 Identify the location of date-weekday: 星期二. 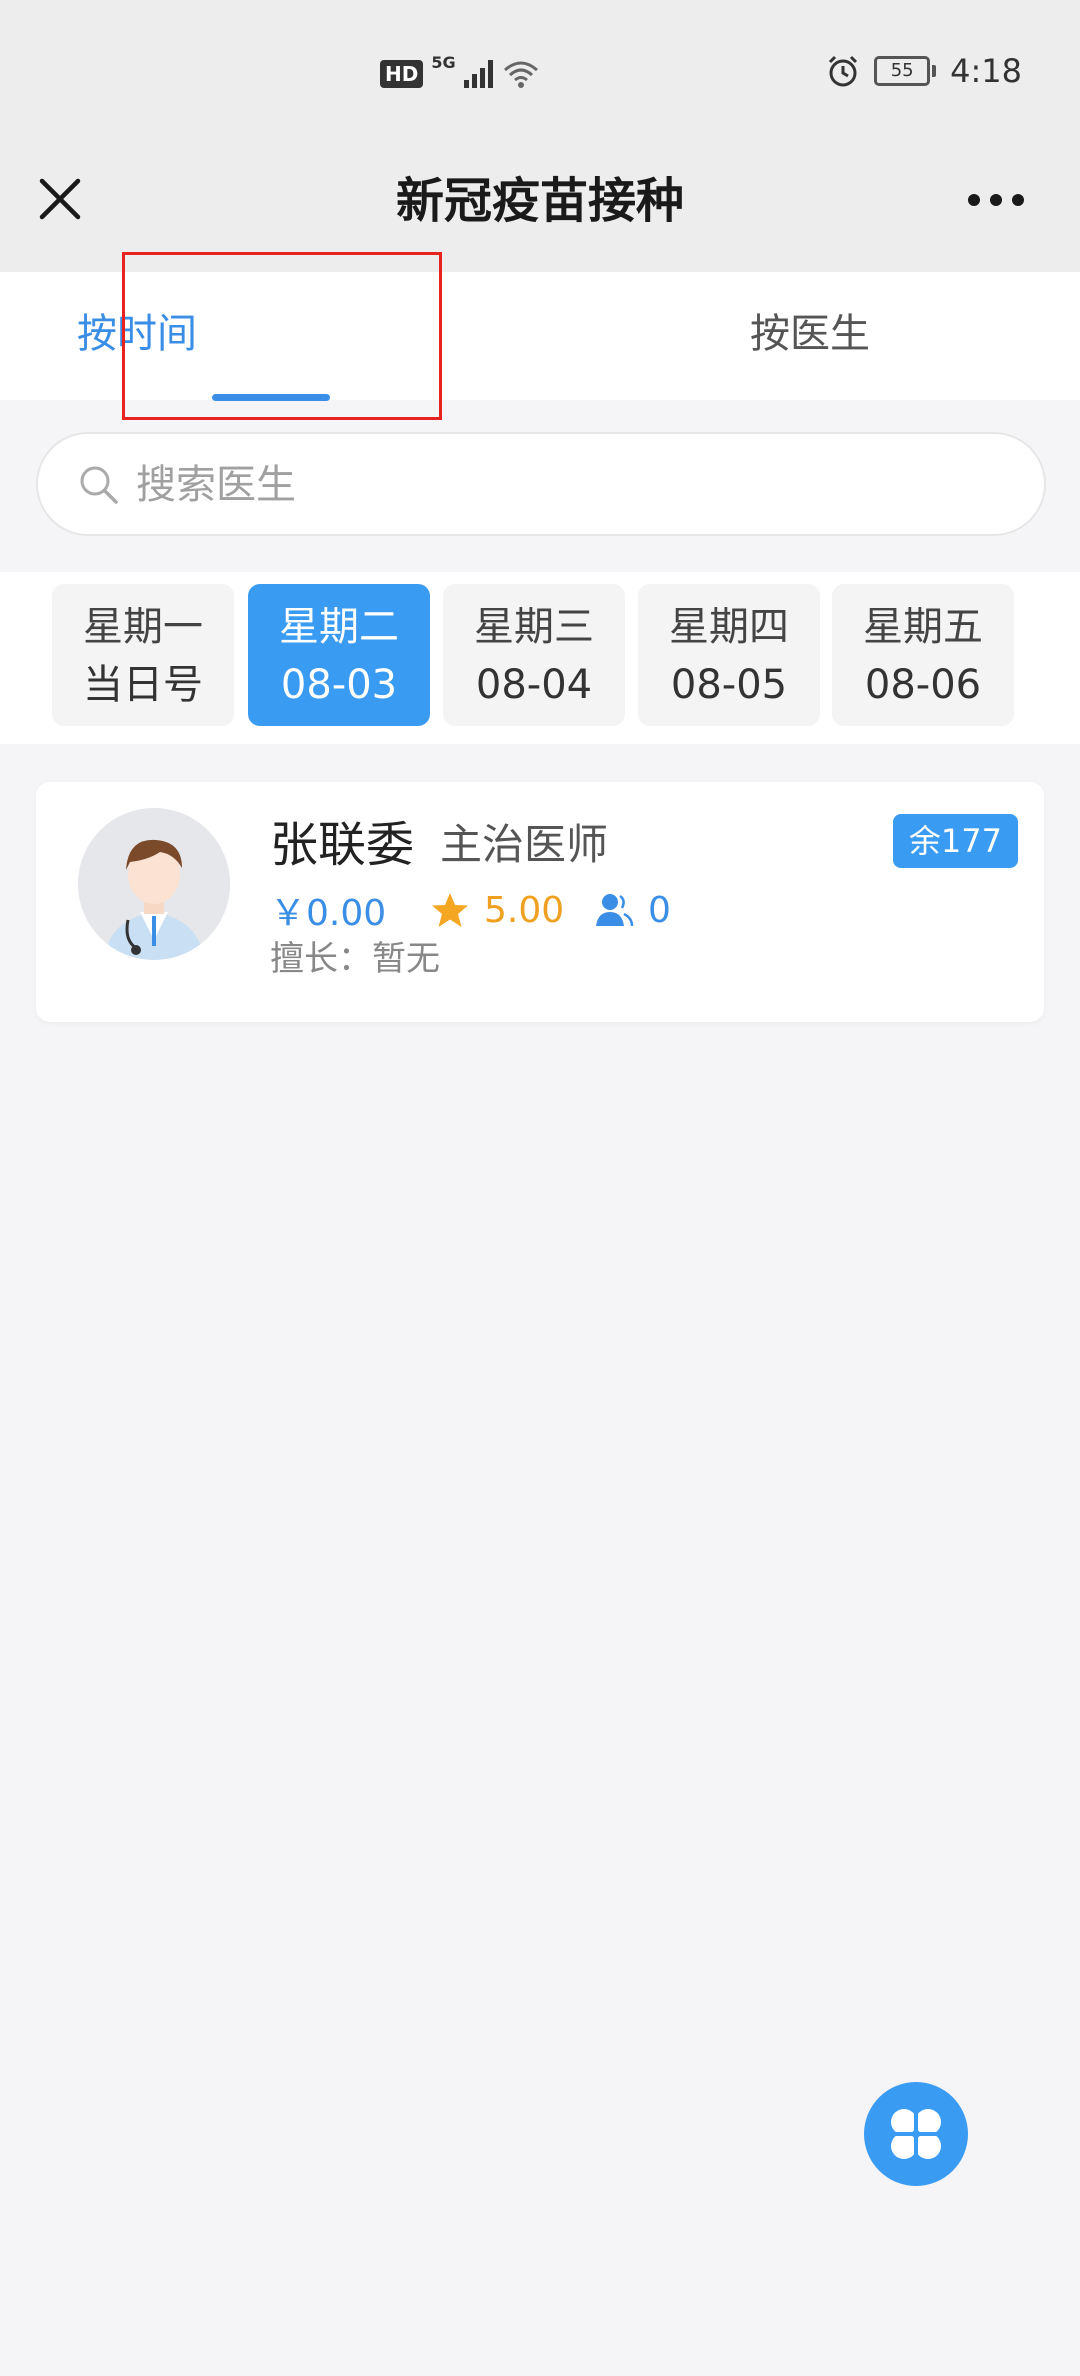
(339, 627).